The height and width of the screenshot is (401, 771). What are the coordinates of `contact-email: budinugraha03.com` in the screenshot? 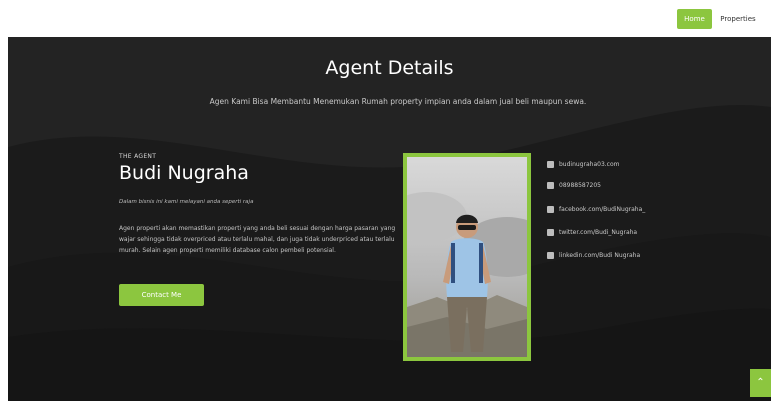 It's located at (637, 165).